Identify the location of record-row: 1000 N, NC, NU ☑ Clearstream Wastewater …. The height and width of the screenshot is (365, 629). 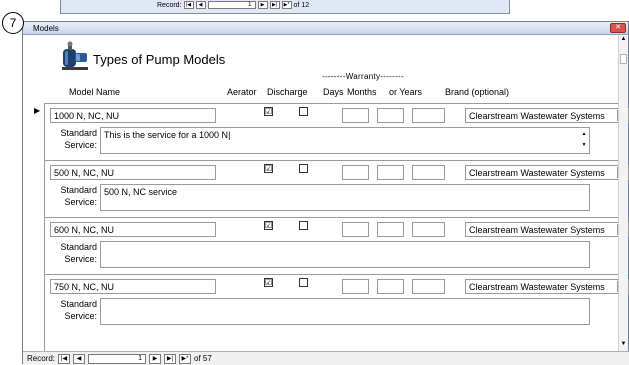
(337, 131).